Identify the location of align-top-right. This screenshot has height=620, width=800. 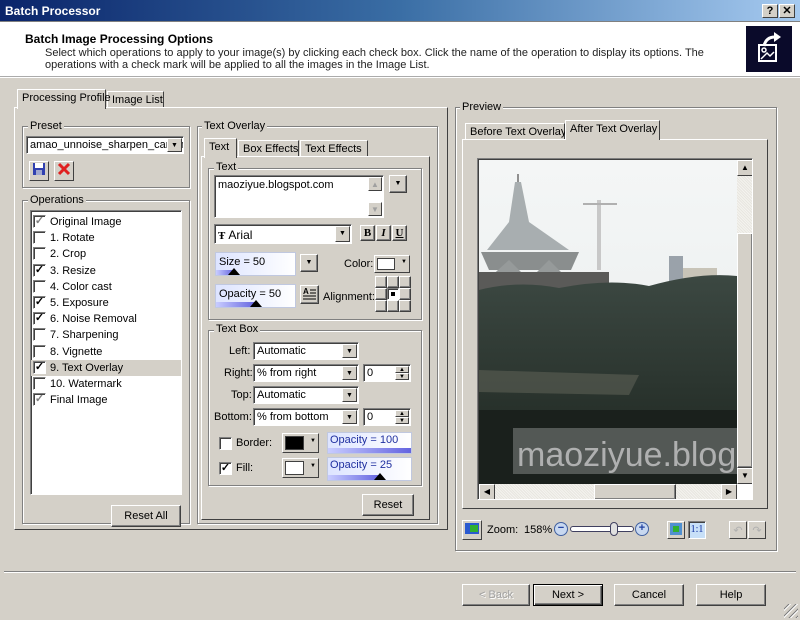
(405, 282).